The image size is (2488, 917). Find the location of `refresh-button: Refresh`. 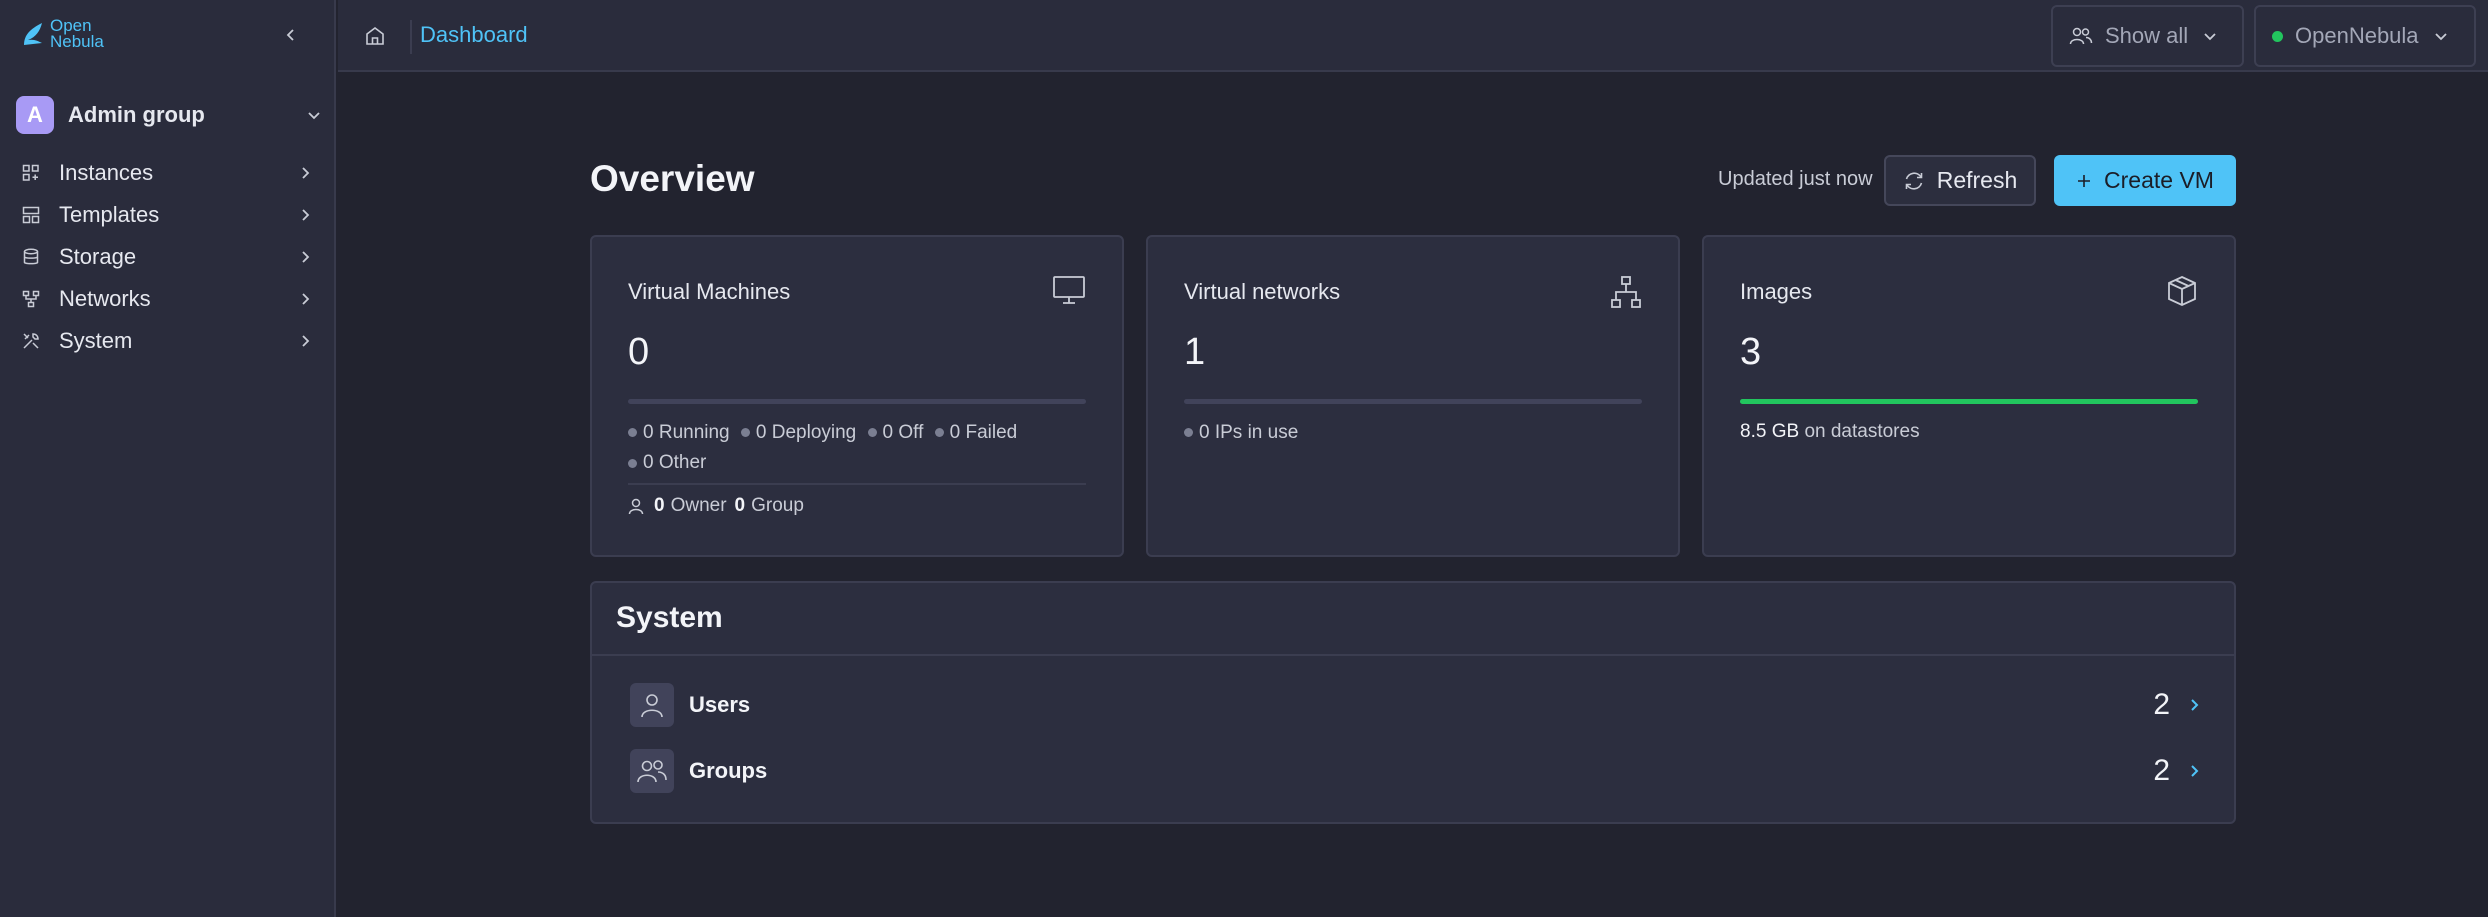

refresh-button: Refresh is located at coordinates (1960, 180).